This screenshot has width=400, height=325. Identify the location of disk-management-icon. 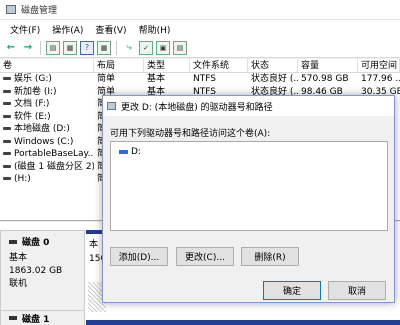
(11, 9).